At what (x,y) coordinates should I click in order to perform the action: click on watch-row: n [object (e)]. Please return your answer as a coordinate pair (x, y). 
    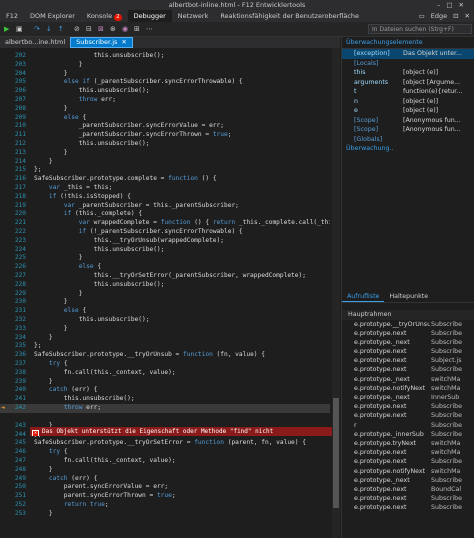
    Looking at the image, I should click on (408, 102).